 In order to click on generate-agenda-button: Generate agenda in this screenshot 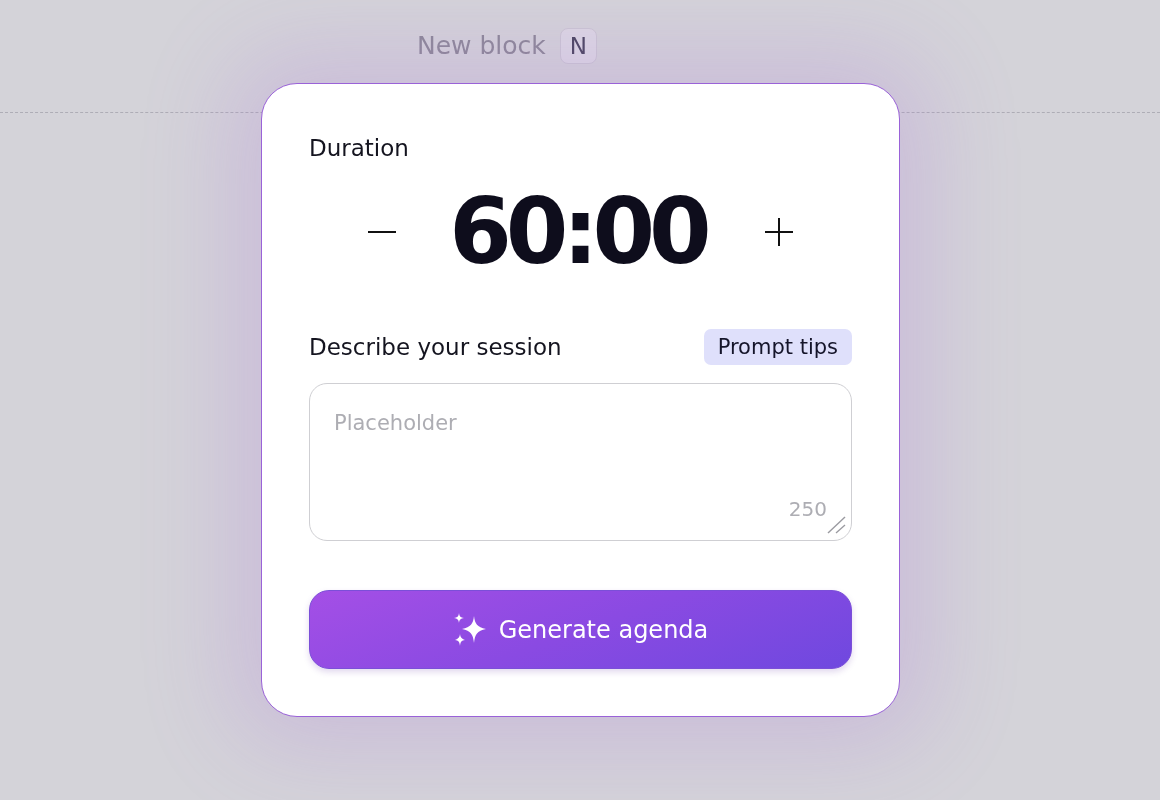, I will do `click(580, 629)`.